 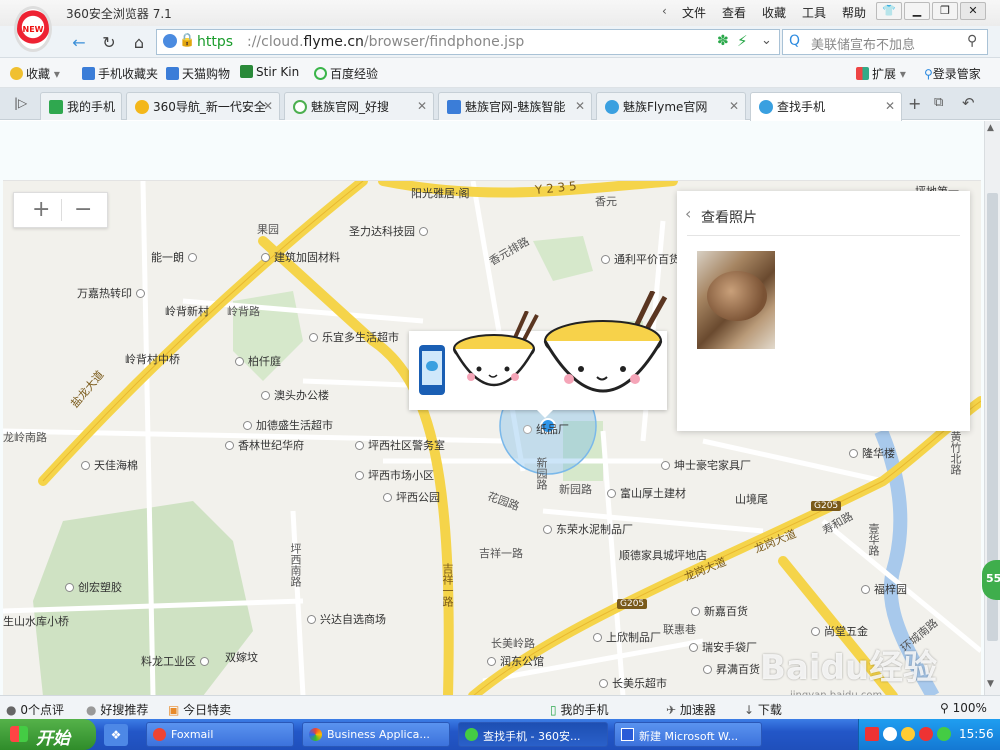 I want to click on login-manager-button: ⚲登录管家, so click(x=952, y=73).